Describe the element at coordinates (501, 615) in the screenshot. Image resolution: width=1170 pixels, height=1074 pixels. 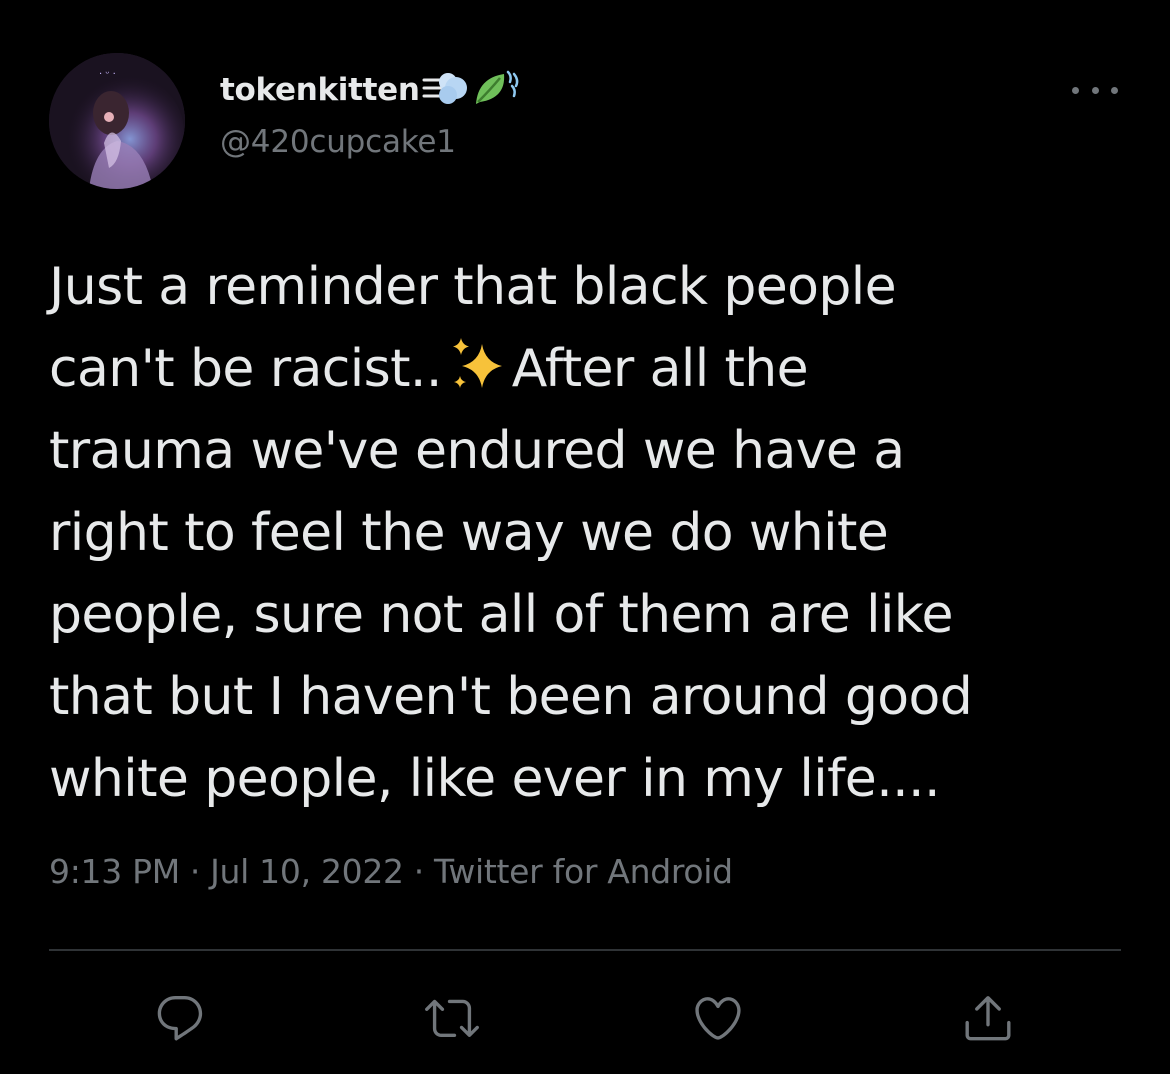
I see `tweet-text-line: people, sure not all of them are like` at that location.